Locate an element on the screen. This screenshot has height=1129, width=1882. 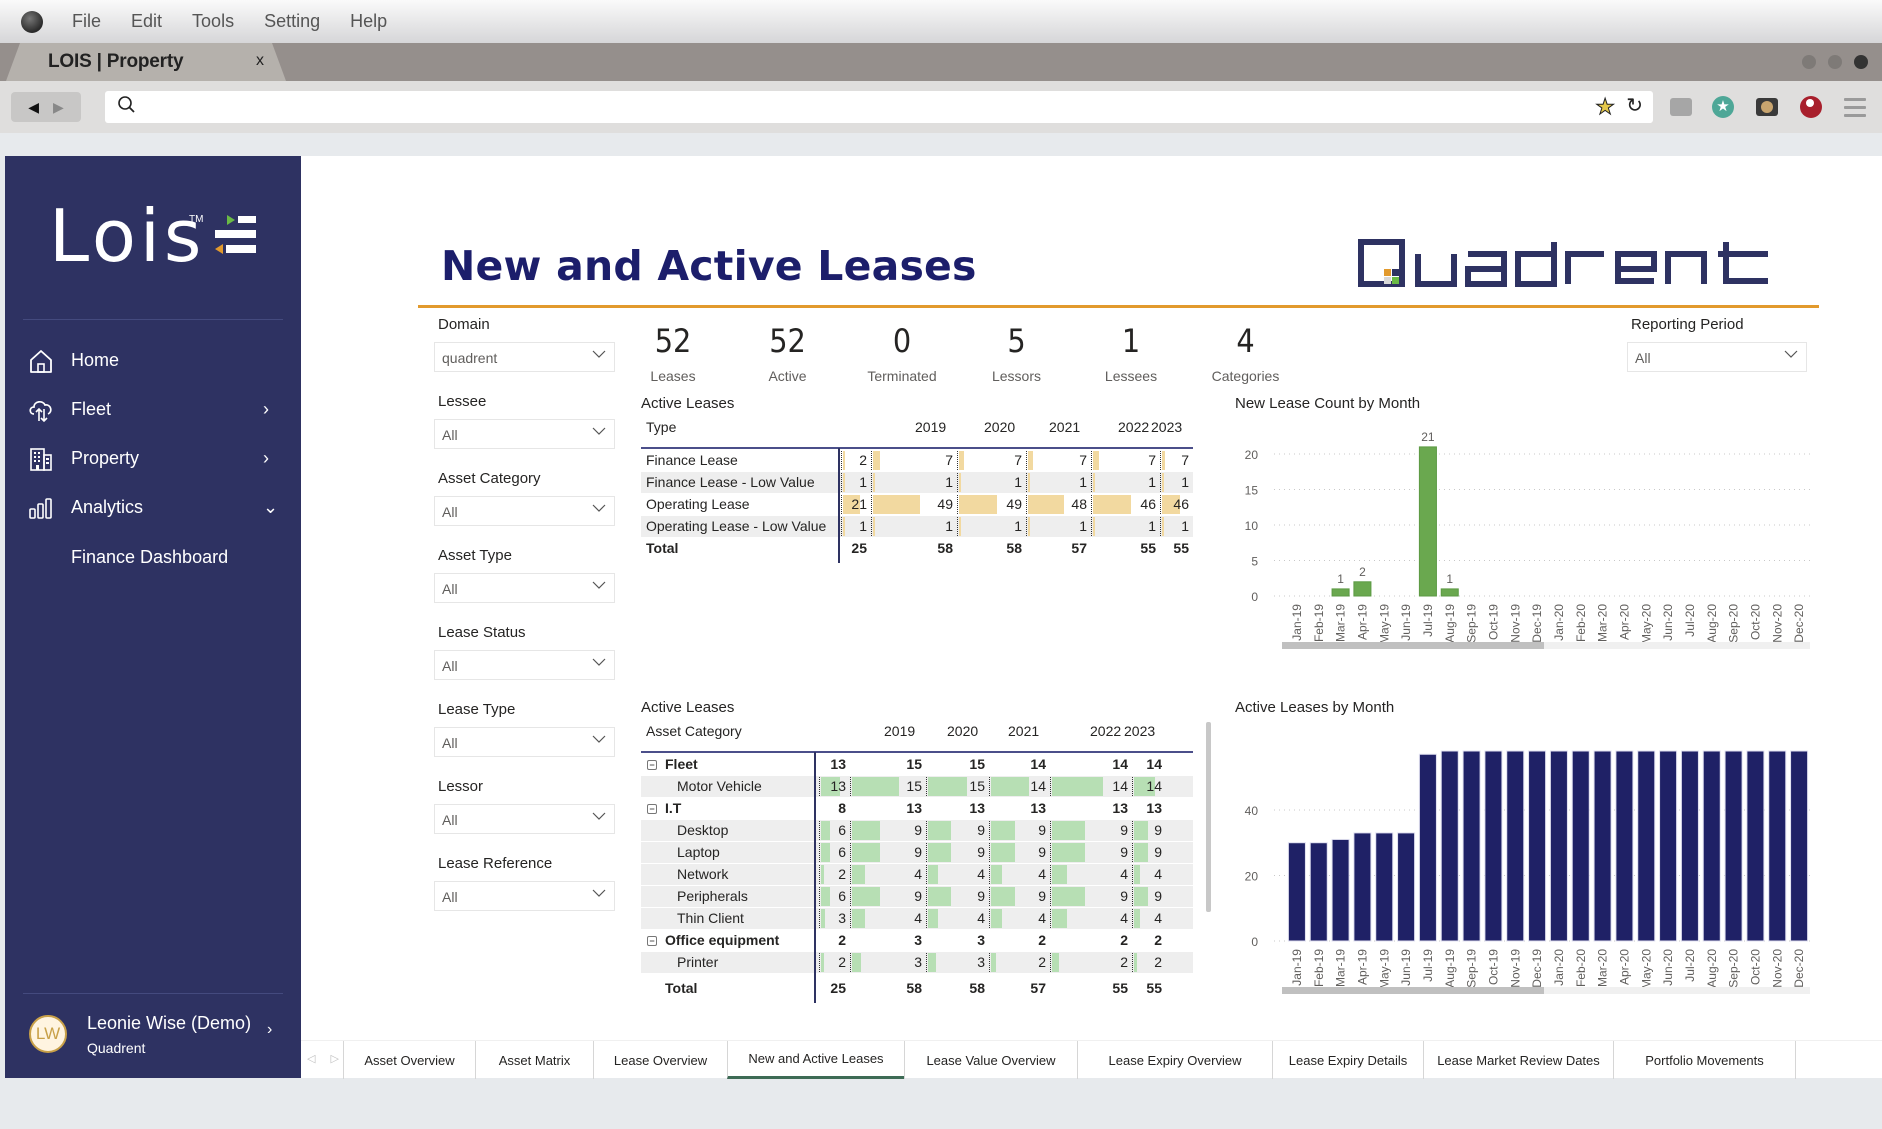
menu-edit: Edit is located at coordinates (146, 21).